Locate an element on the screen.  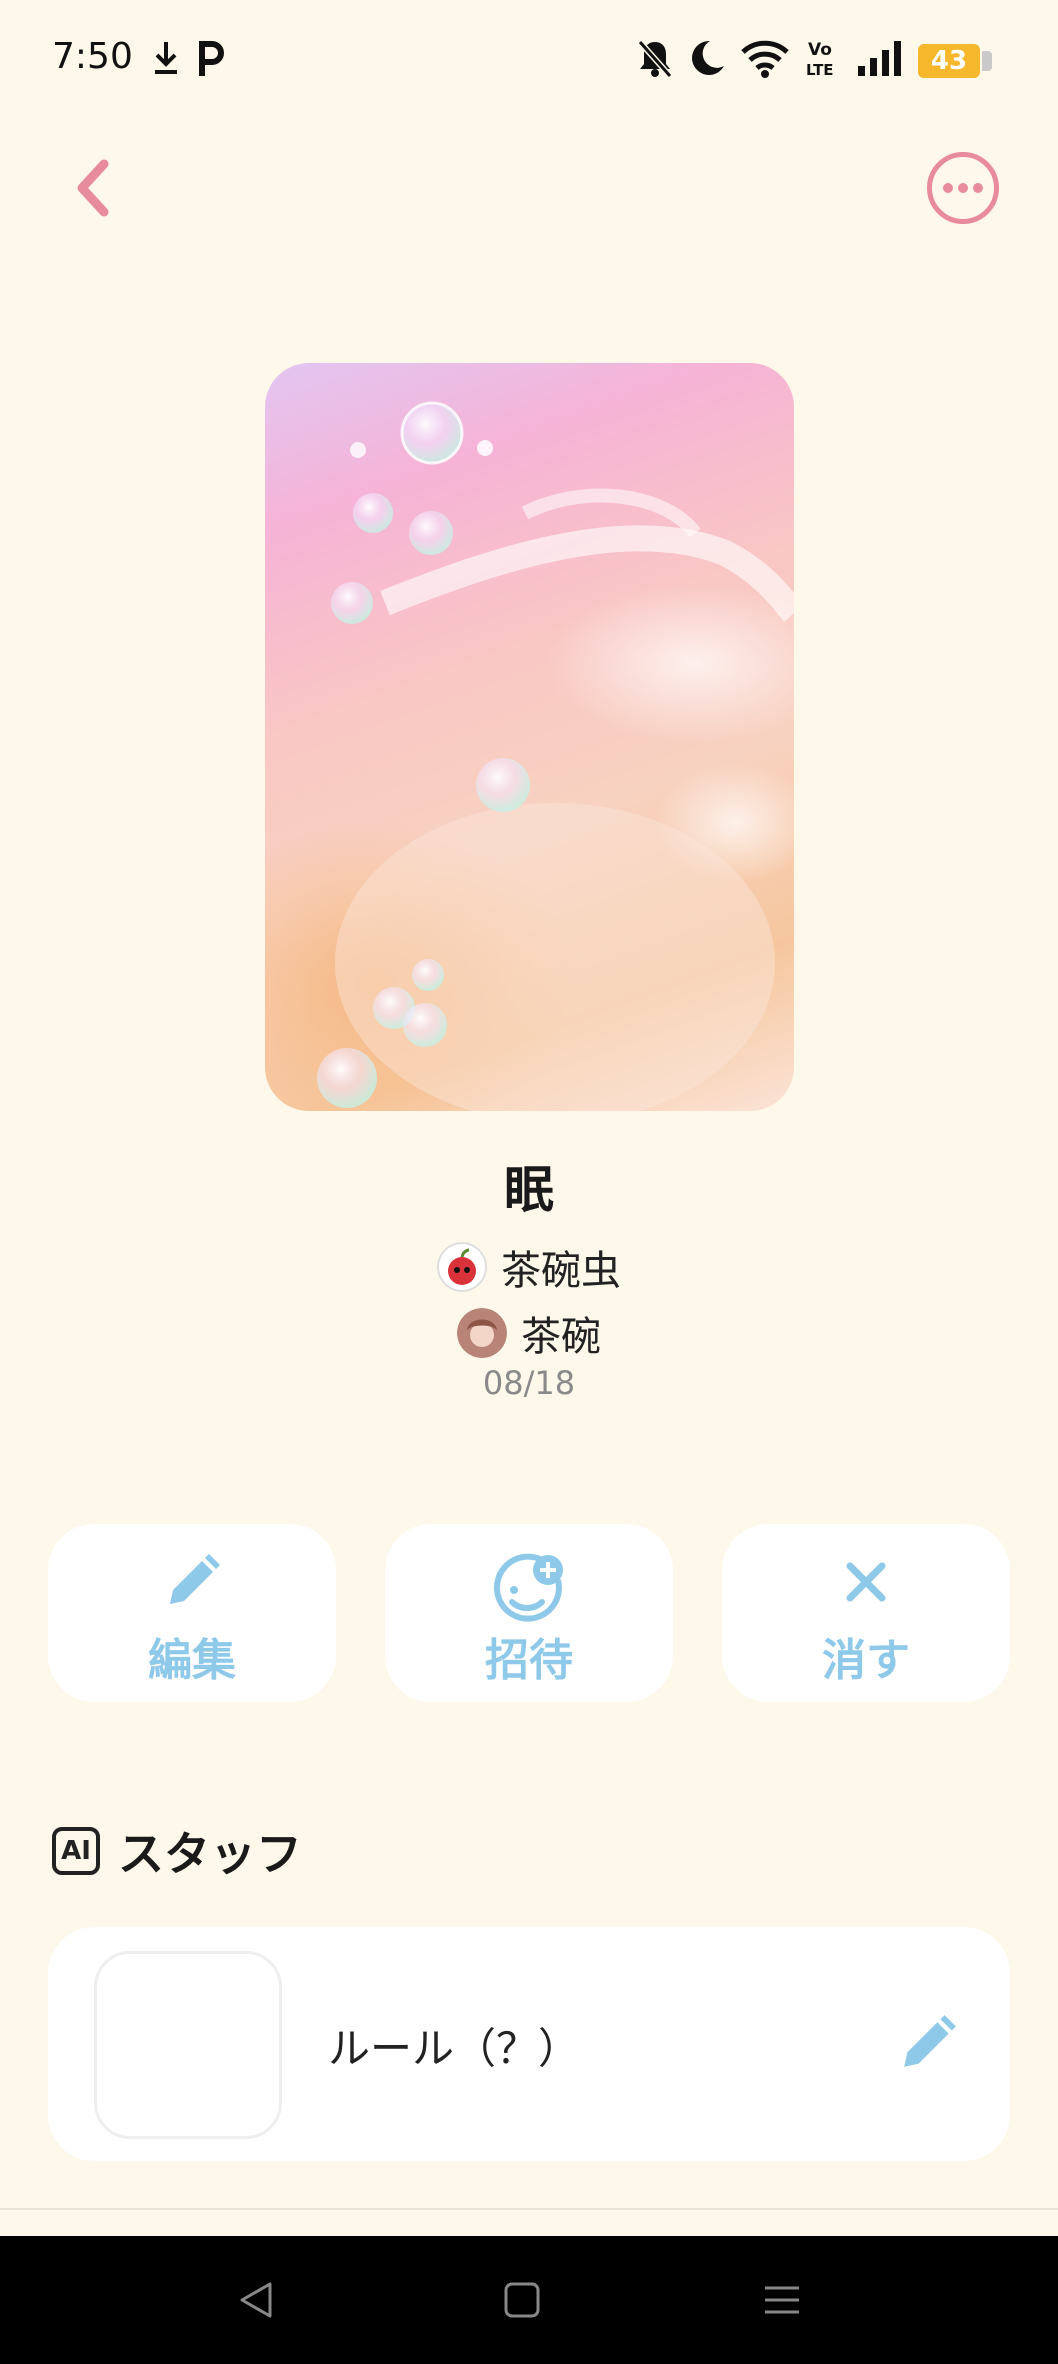
wifi-icon is located at coordinates (765, 59).